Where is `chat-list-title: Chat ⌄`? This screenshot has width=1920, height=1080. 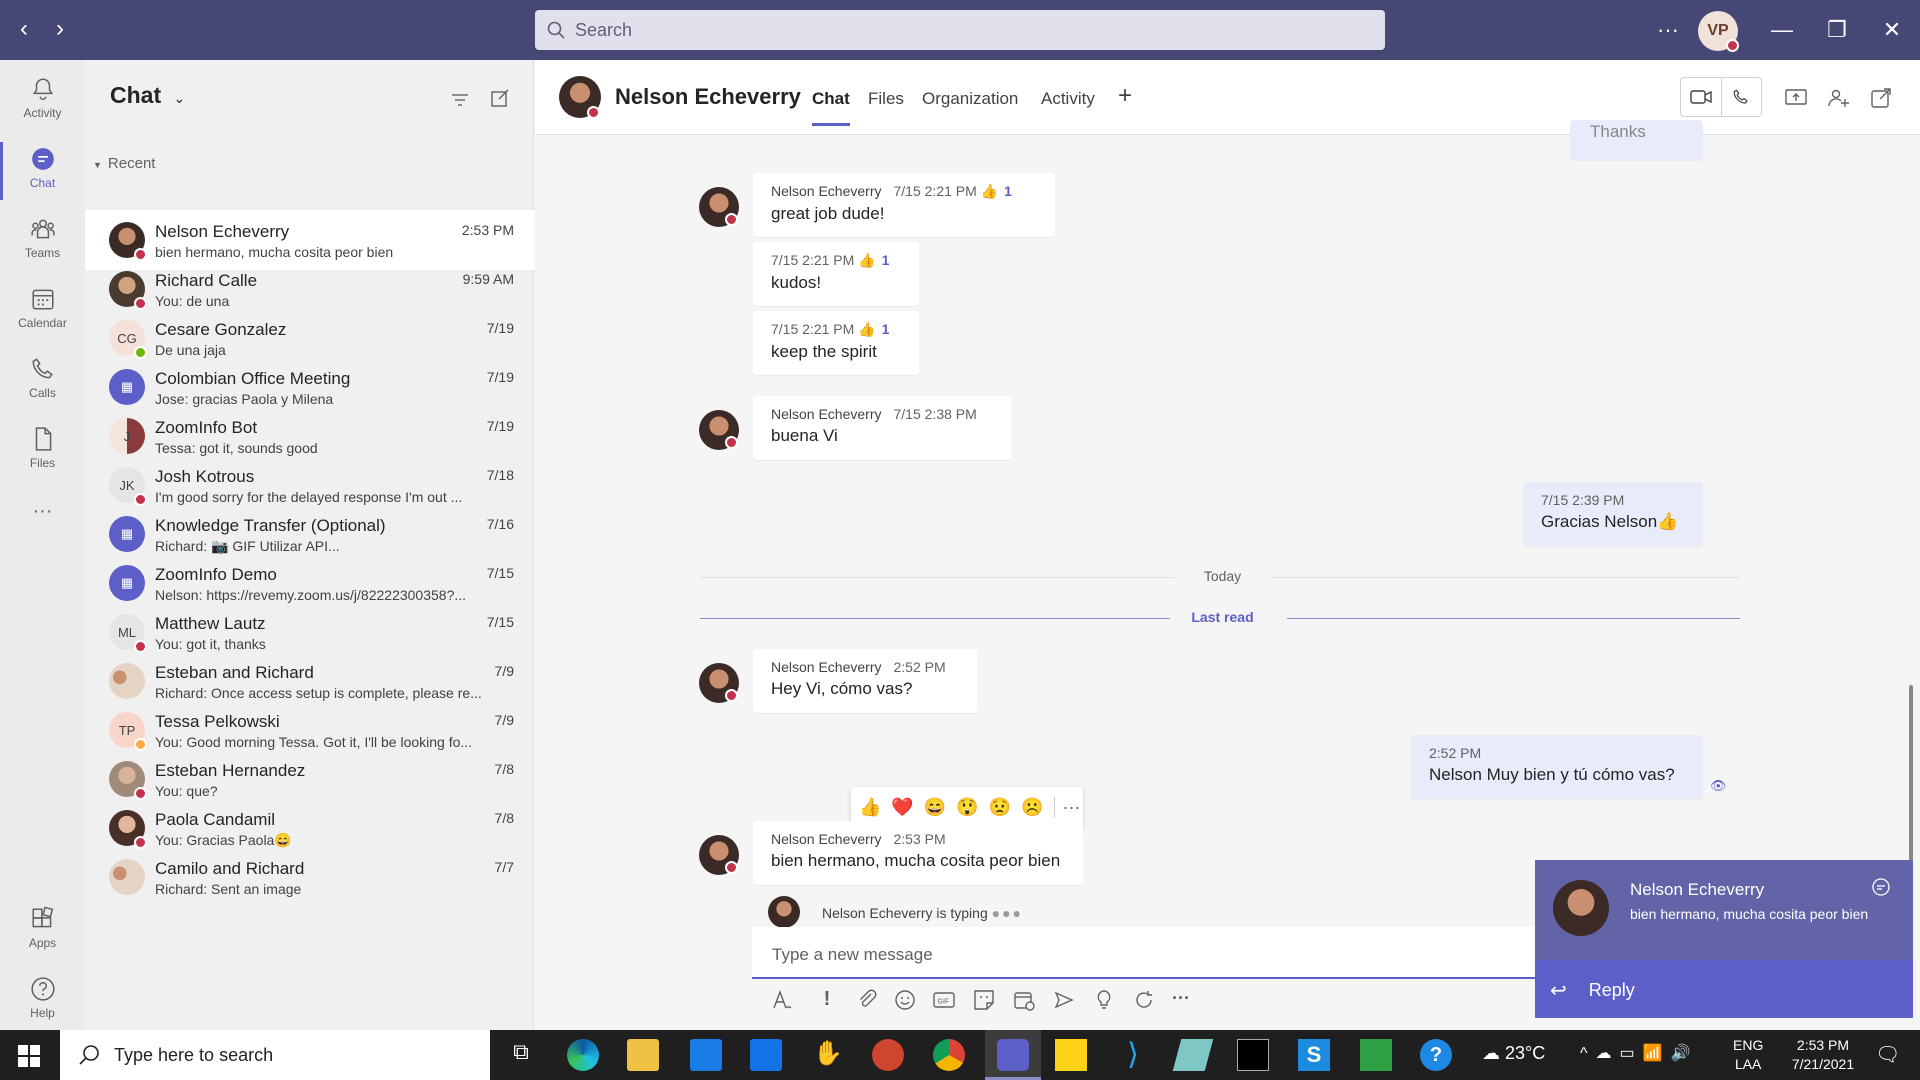
chat-list-title: Chat ⌄ is located at coordinates (147, 95).